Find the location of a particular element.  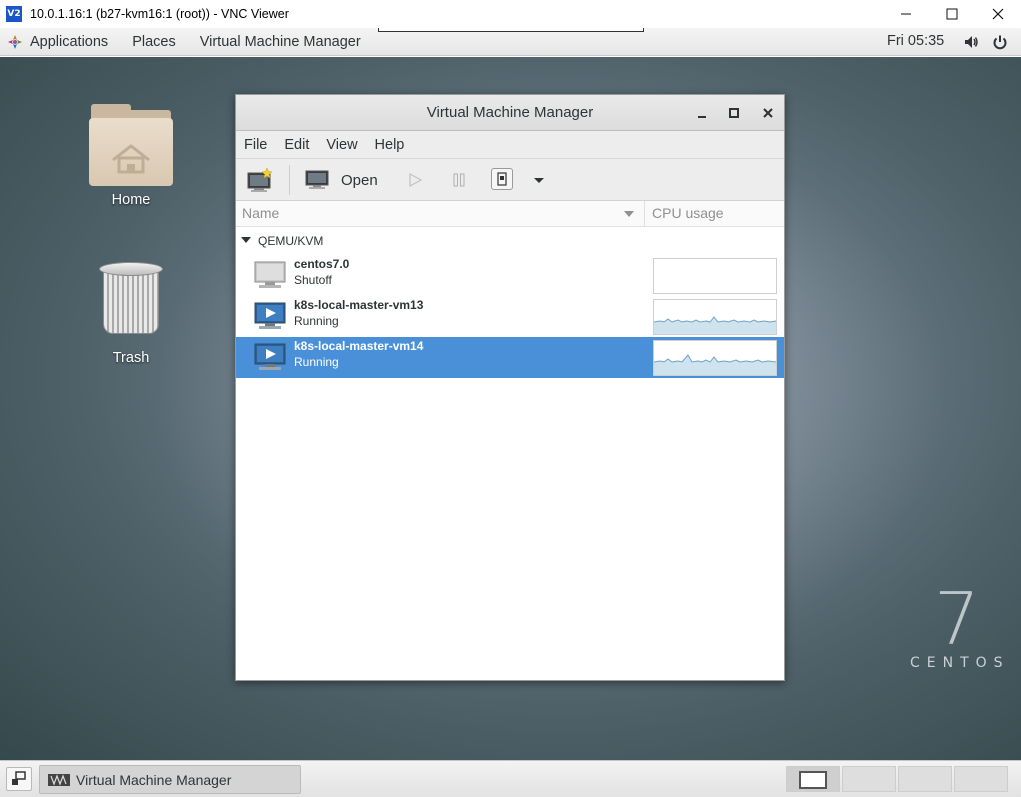

maximize-button is located at coordinates (952, 14).